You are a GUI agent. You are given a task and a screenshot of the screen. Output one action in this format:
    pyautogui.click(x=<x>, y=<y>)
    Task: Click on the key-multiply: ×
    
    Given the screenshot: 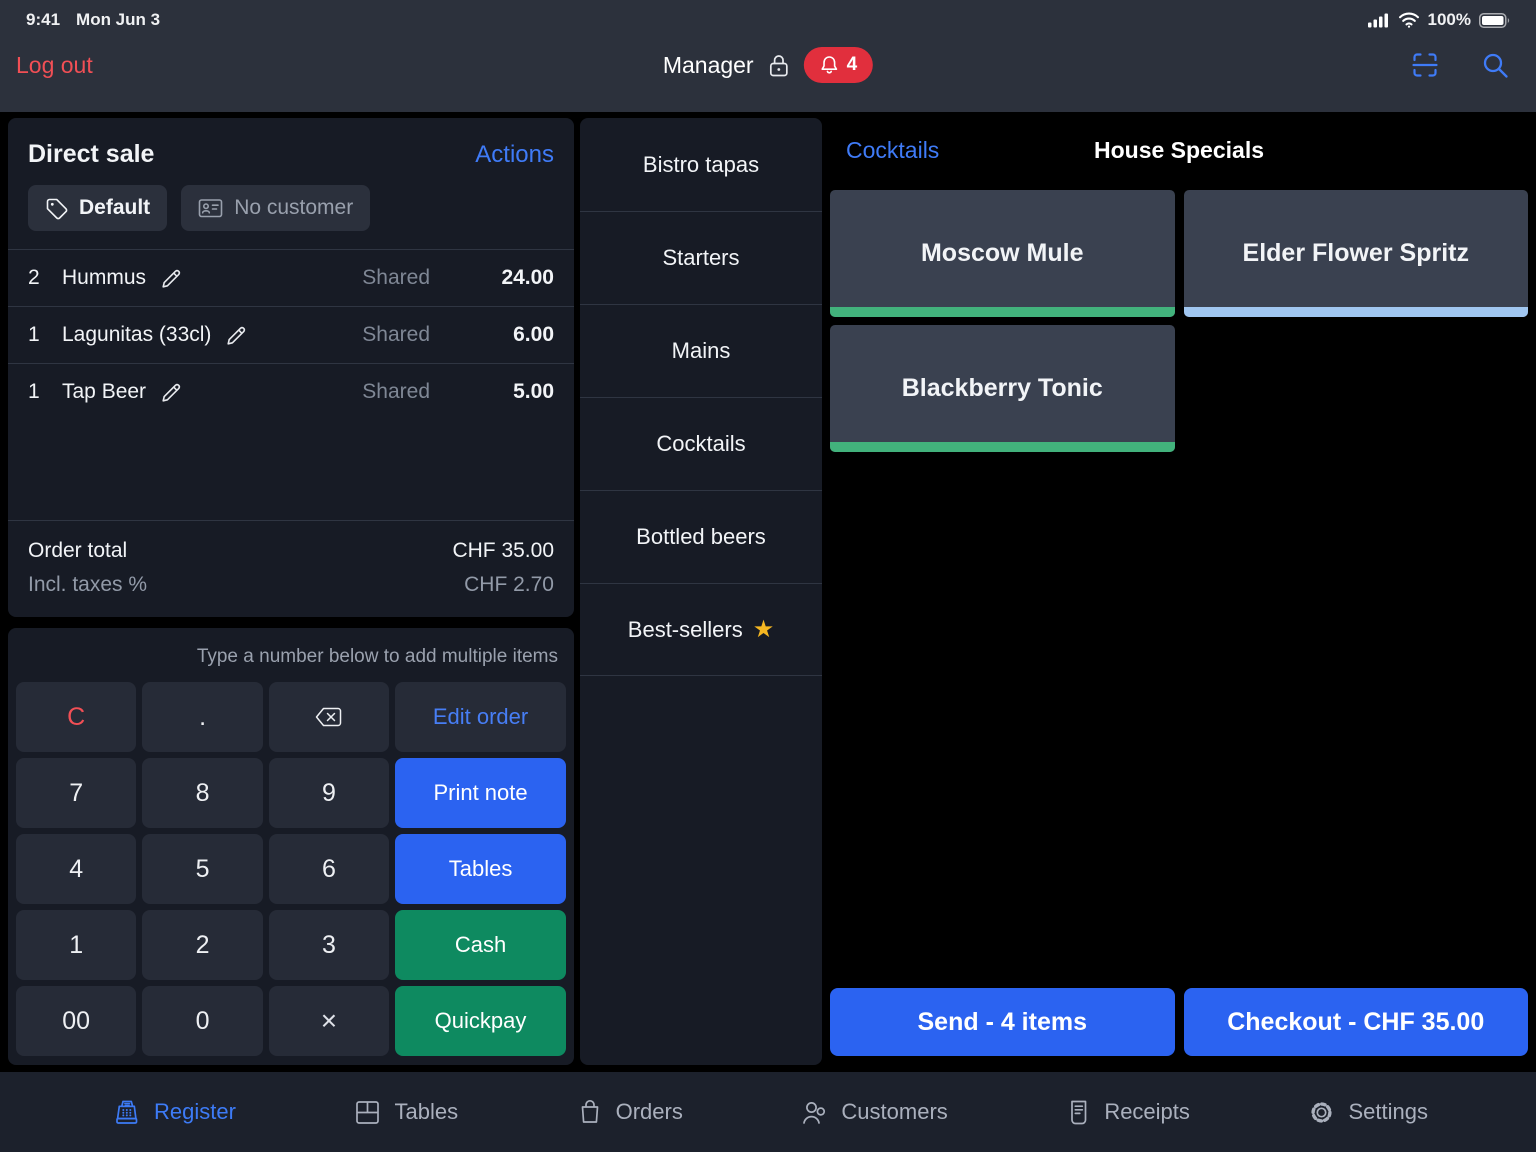 What is the action you would take?
    pyautogui.click(x=329, y=1021)
    